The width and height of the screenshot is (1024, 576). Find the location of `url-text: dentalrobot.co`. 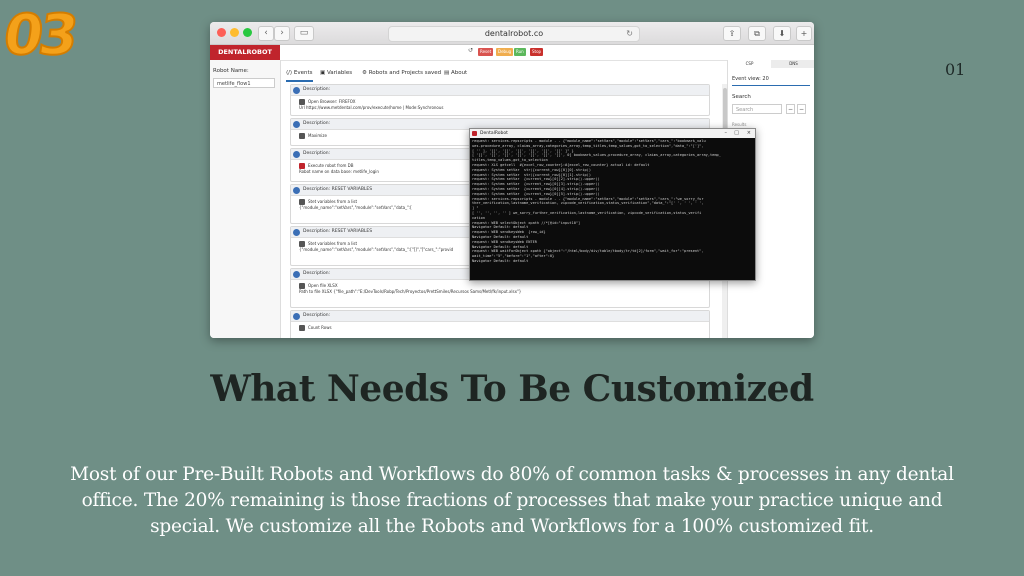

url-text: dentalrobot.co is located at coordinates (514, 33).